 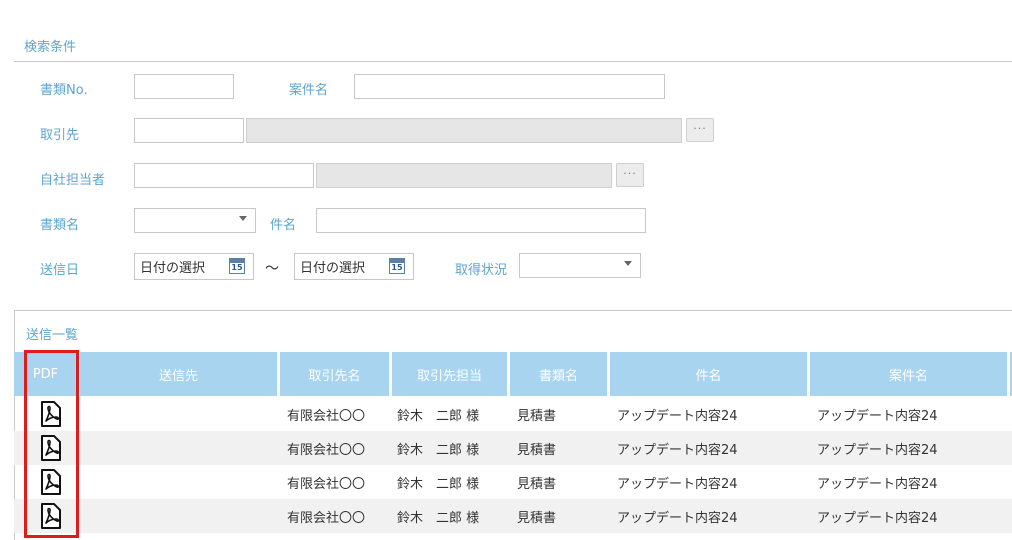 I want to click on column-header-subject: 件名, so click(x=710, y=374).